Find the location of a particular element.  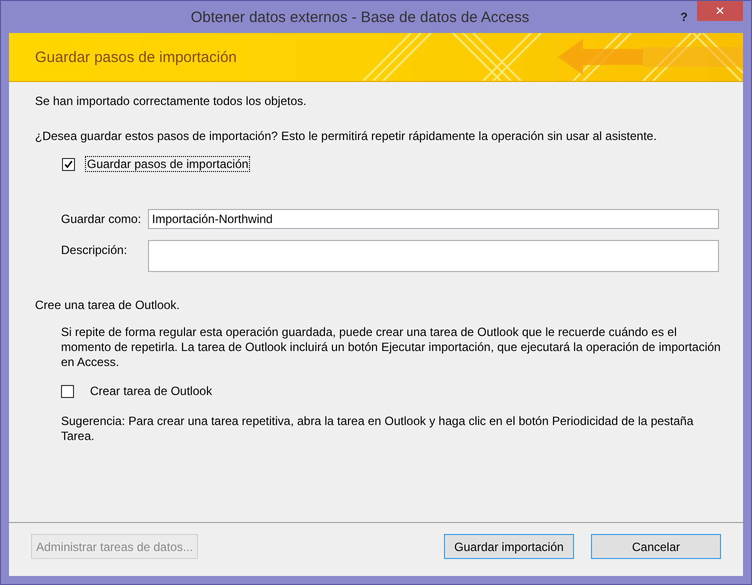

field-label: Descripción: is located at coordinates (94, 249).